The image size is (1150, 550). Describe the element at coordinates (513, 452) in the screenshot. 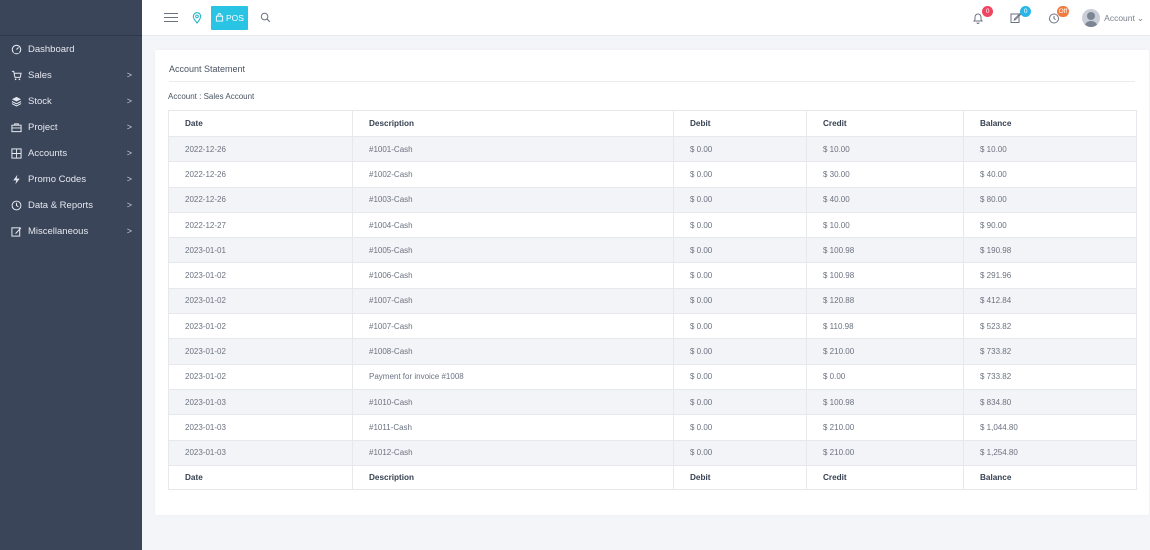

I see `cell-description: #1012-Cash` at that location.